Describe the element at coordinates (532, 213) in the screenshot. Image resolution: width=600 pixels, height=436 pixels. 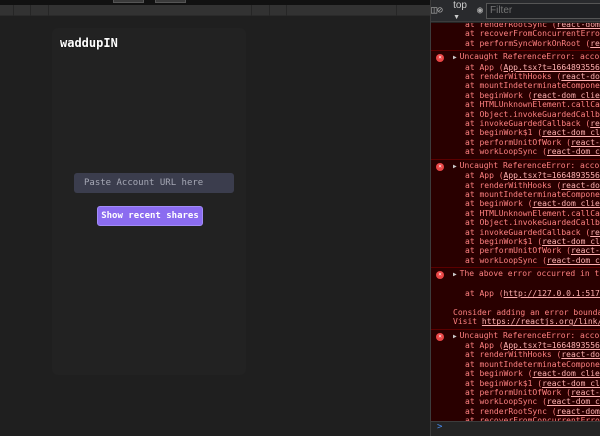
I see `stack-frame-text: at HTMLUnknownElement.callCallbac` at that location.